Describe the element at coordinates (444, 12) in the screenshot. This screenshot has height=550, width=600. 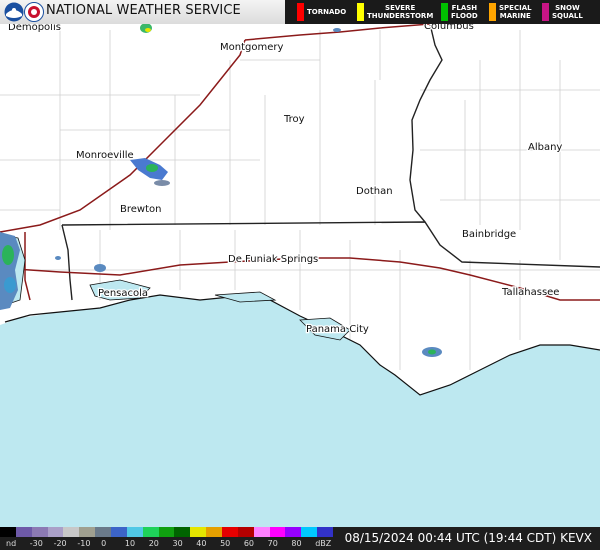
I see `legend-swatch-flash-flood` at that location.